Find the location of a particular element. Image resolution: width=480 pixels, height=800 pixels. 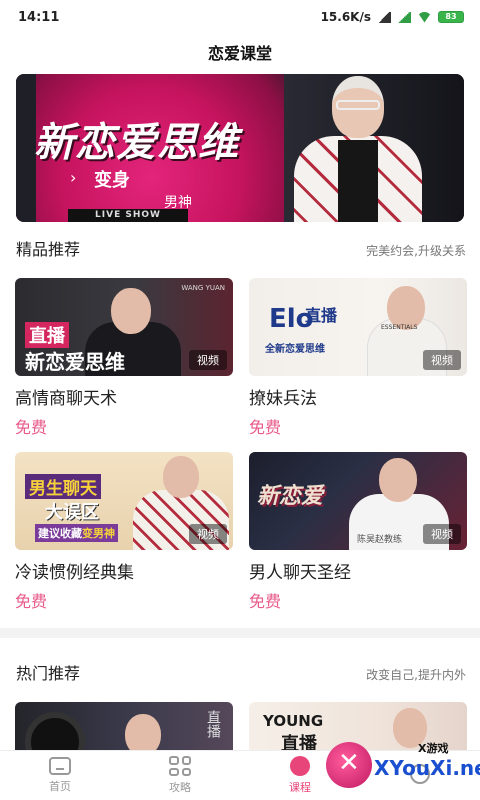

tab-guides: 攻略 is located at coordinates (180, 775).